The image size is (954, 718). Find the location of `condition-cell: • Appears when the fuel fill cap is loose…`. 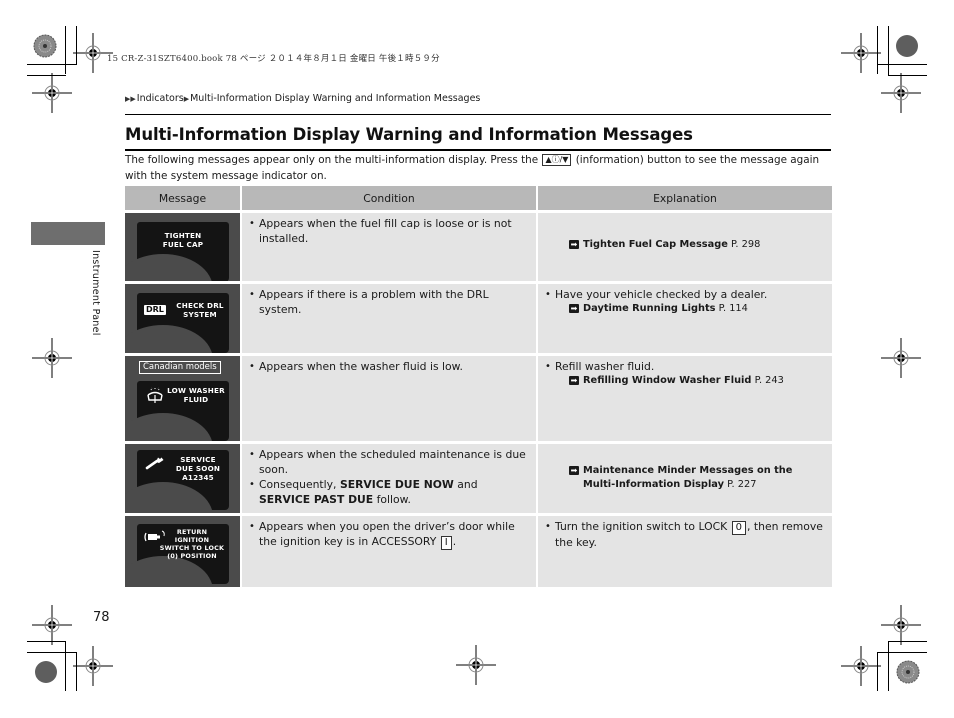

condition-cell: • Appears when the fuel fill cap is loose… is located at coordinates (389, 247).